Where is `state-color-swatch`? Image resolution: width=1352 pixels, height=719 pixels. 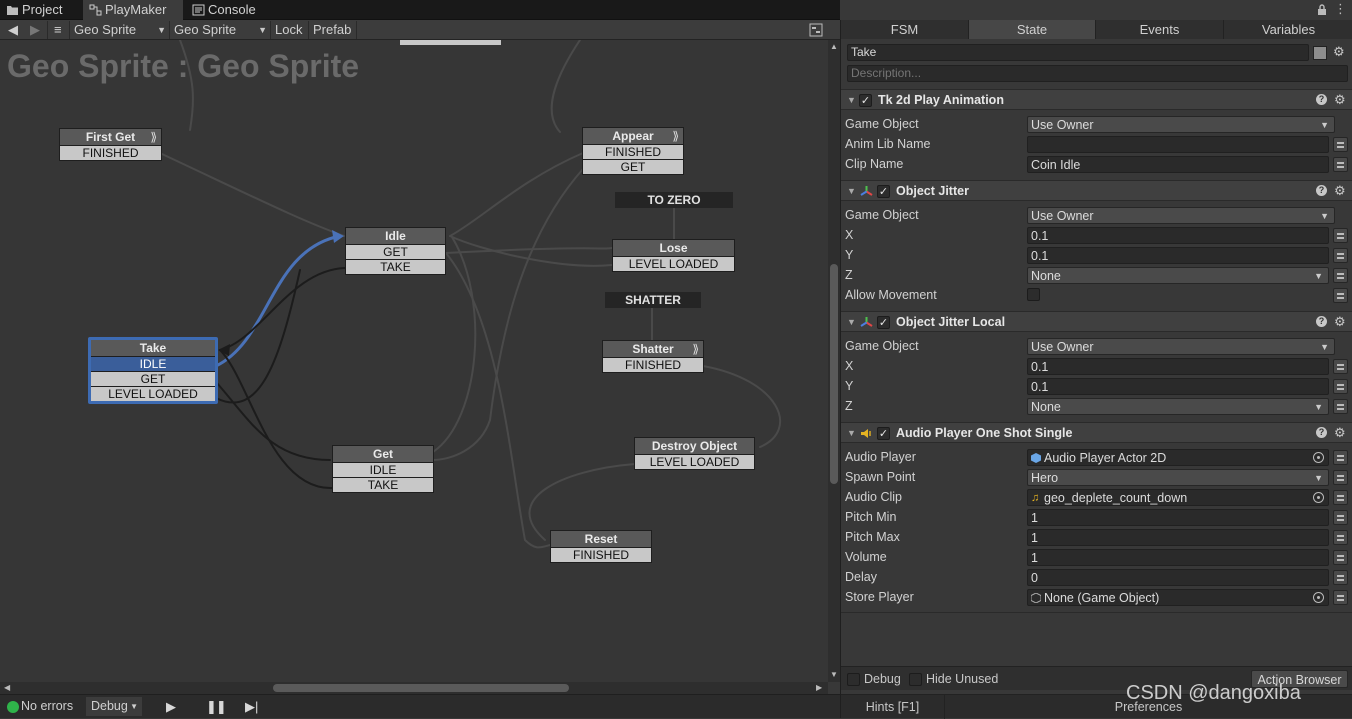 state-color-swatch is located at coordinates (1320, 53).